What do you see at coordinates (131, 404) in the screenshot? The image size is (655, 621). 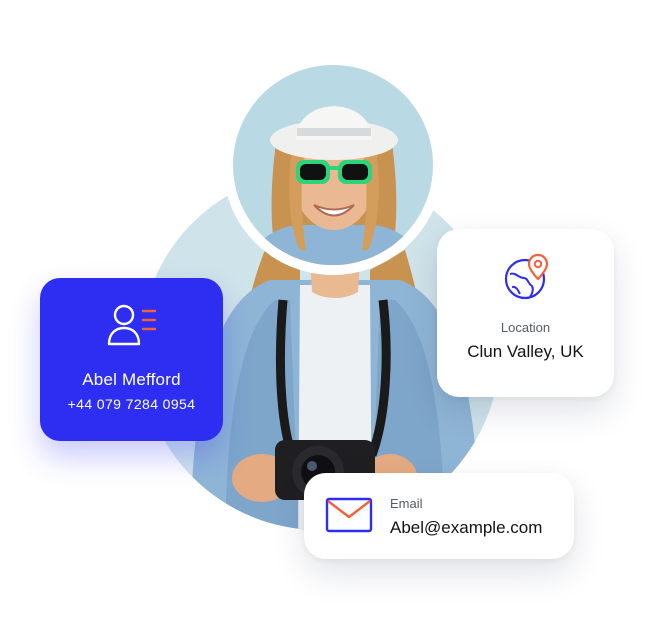 I see `contact-phone: +44 079 7284 0954` at bounding box center [131, 404].